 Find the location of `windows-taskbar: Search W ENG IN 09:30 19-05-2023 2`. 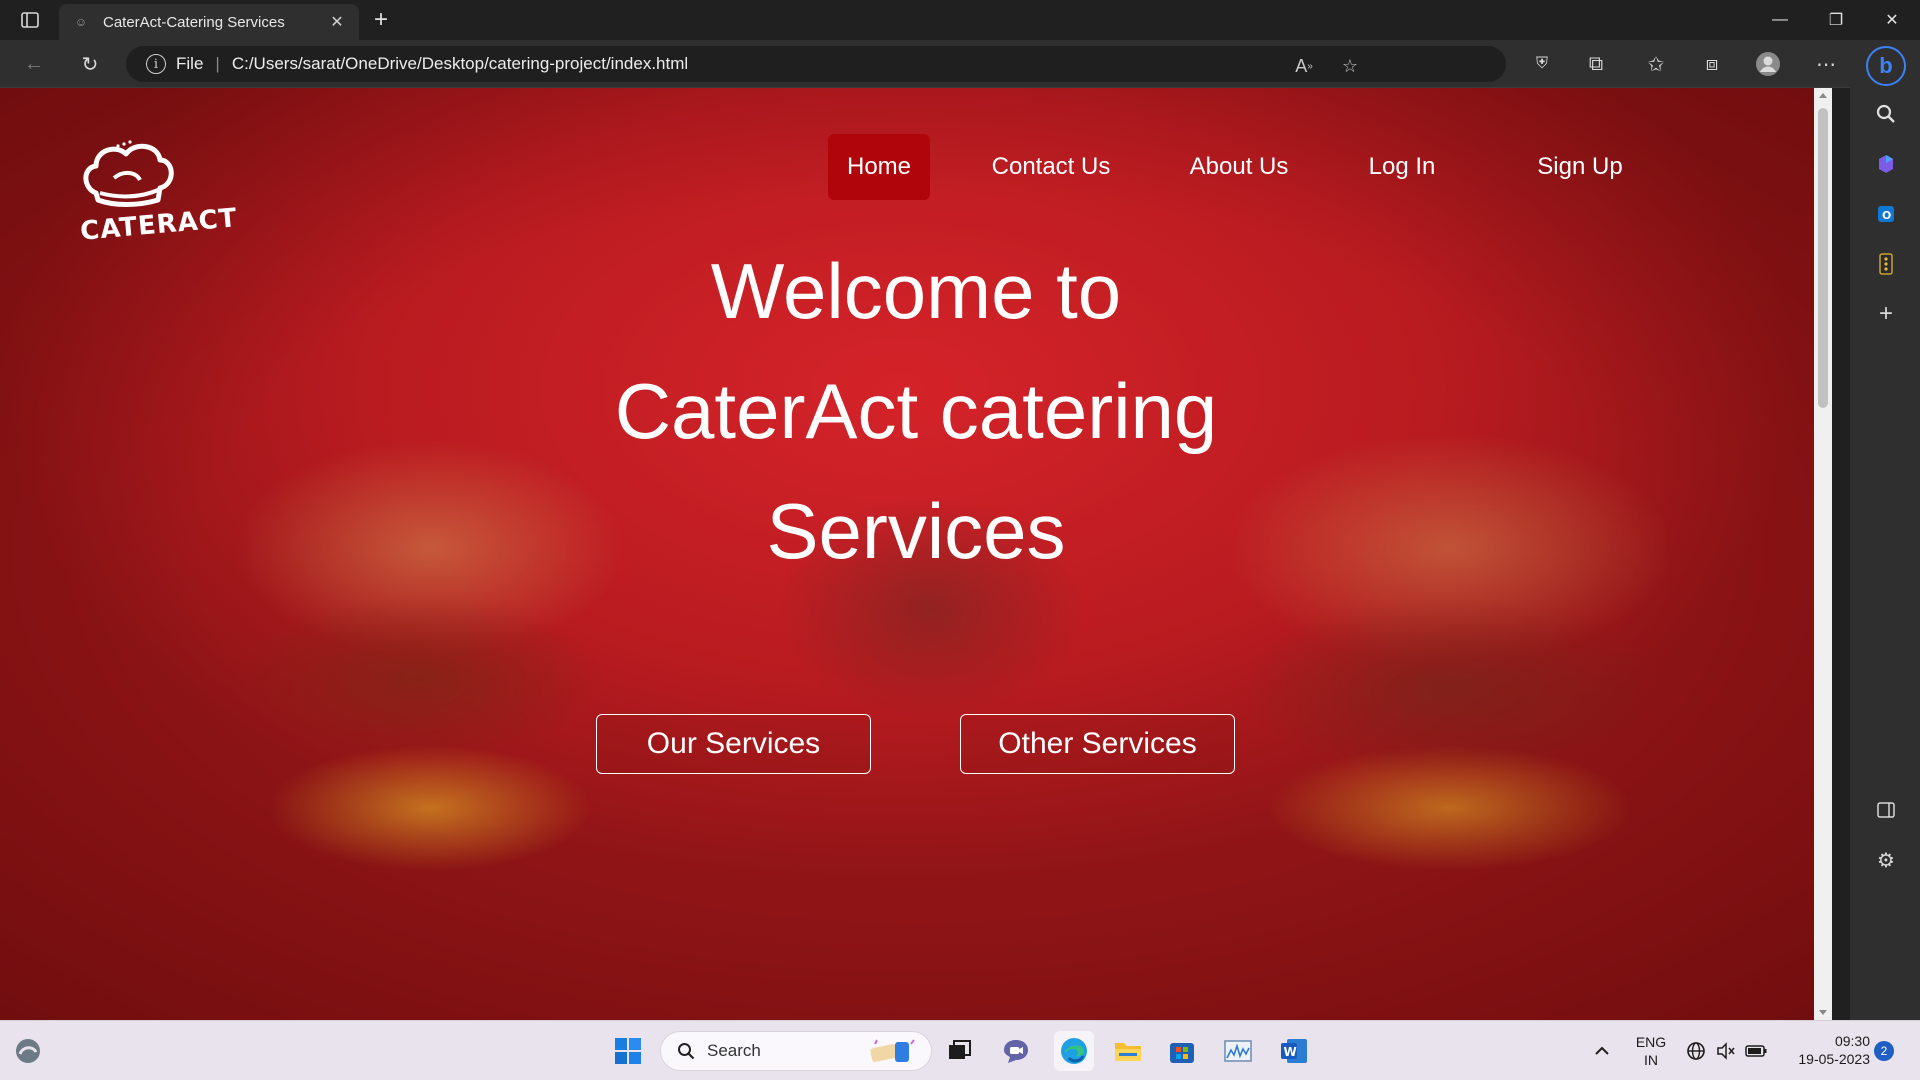

windows-taskbar: Search W ENG IN 09:30 19-05-2023 2 is located at coordinates (960, 1050).